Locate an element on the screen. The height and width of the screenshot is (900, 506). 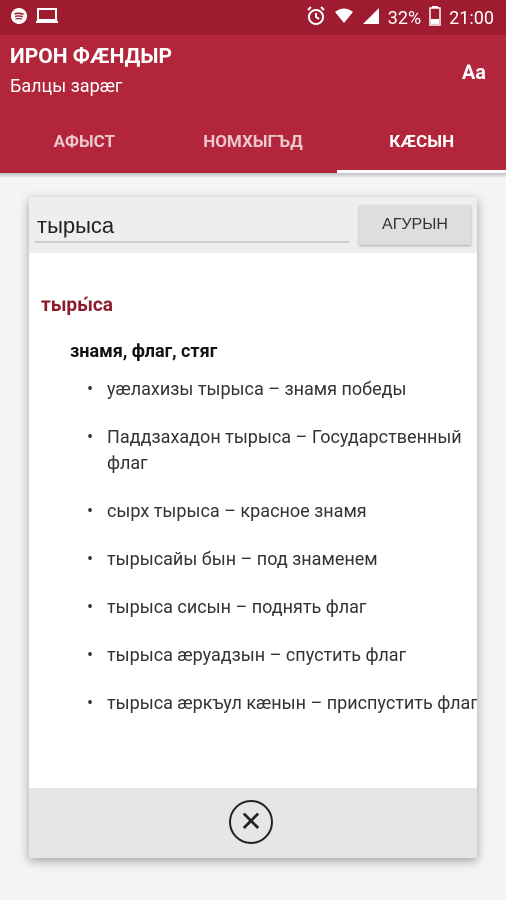
tab-bar: АФЫСТ НОМХЫГЪД КÆСЫН is located at coordinates (253, 141).